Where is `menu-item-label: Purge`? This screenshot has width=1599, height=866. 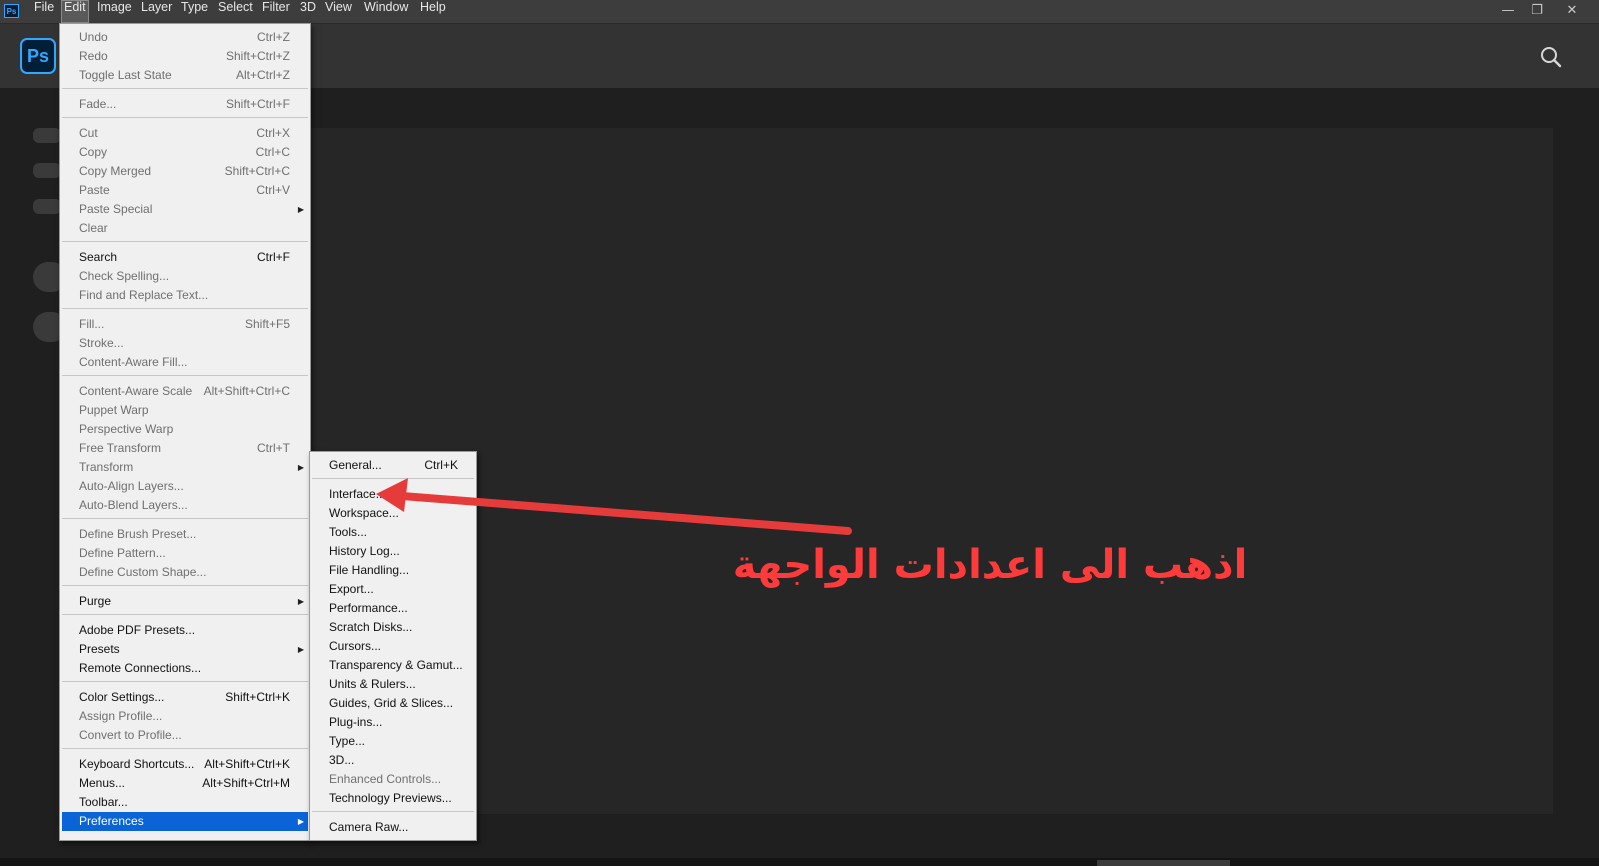 menu-item-label: Purge is located at coordinates (95, 601).